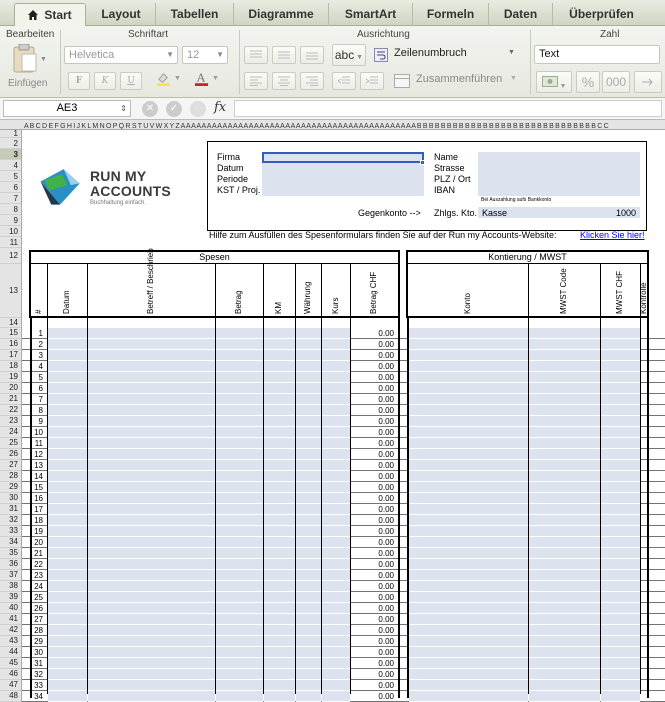  I want to click on row-number: 3, so click(10, 154).